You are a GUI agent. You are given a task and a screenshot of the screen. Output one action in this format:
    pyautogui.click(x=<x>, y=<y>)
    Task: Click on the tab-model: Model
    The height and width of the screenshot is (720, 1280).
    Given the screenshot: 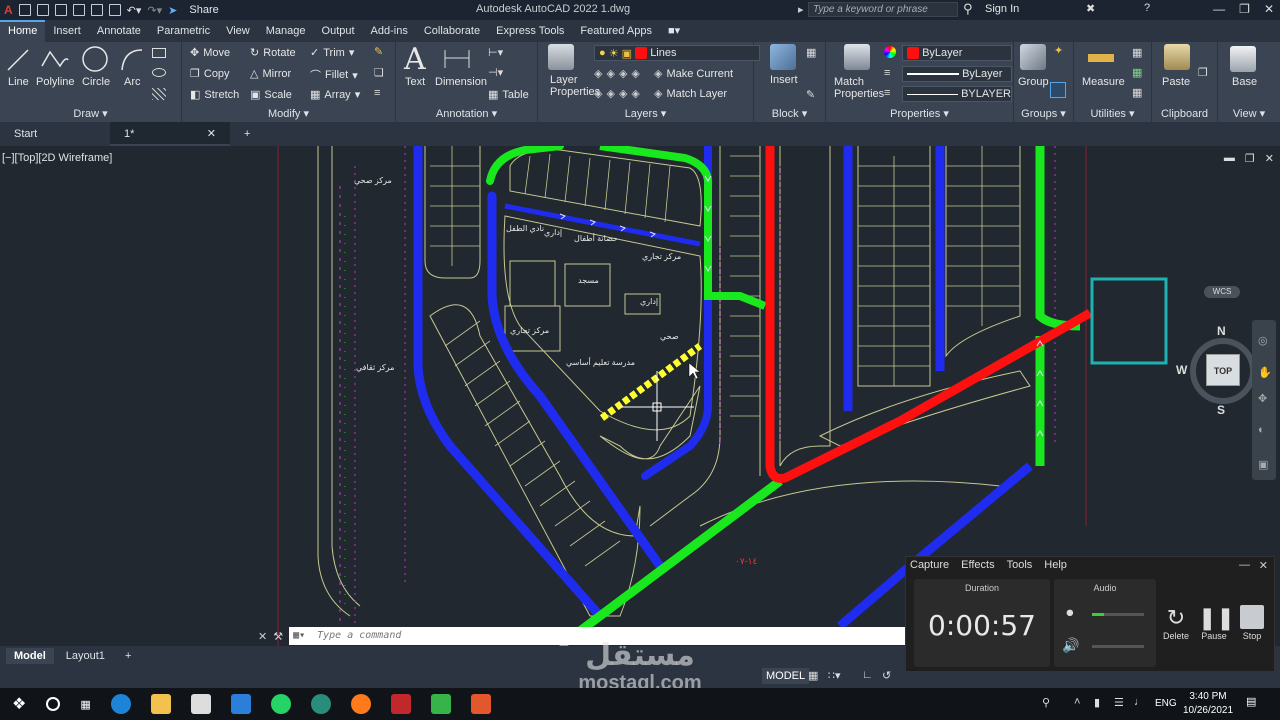 What is the action you would take?
    pyautogui.click(x=30, y=656)
    